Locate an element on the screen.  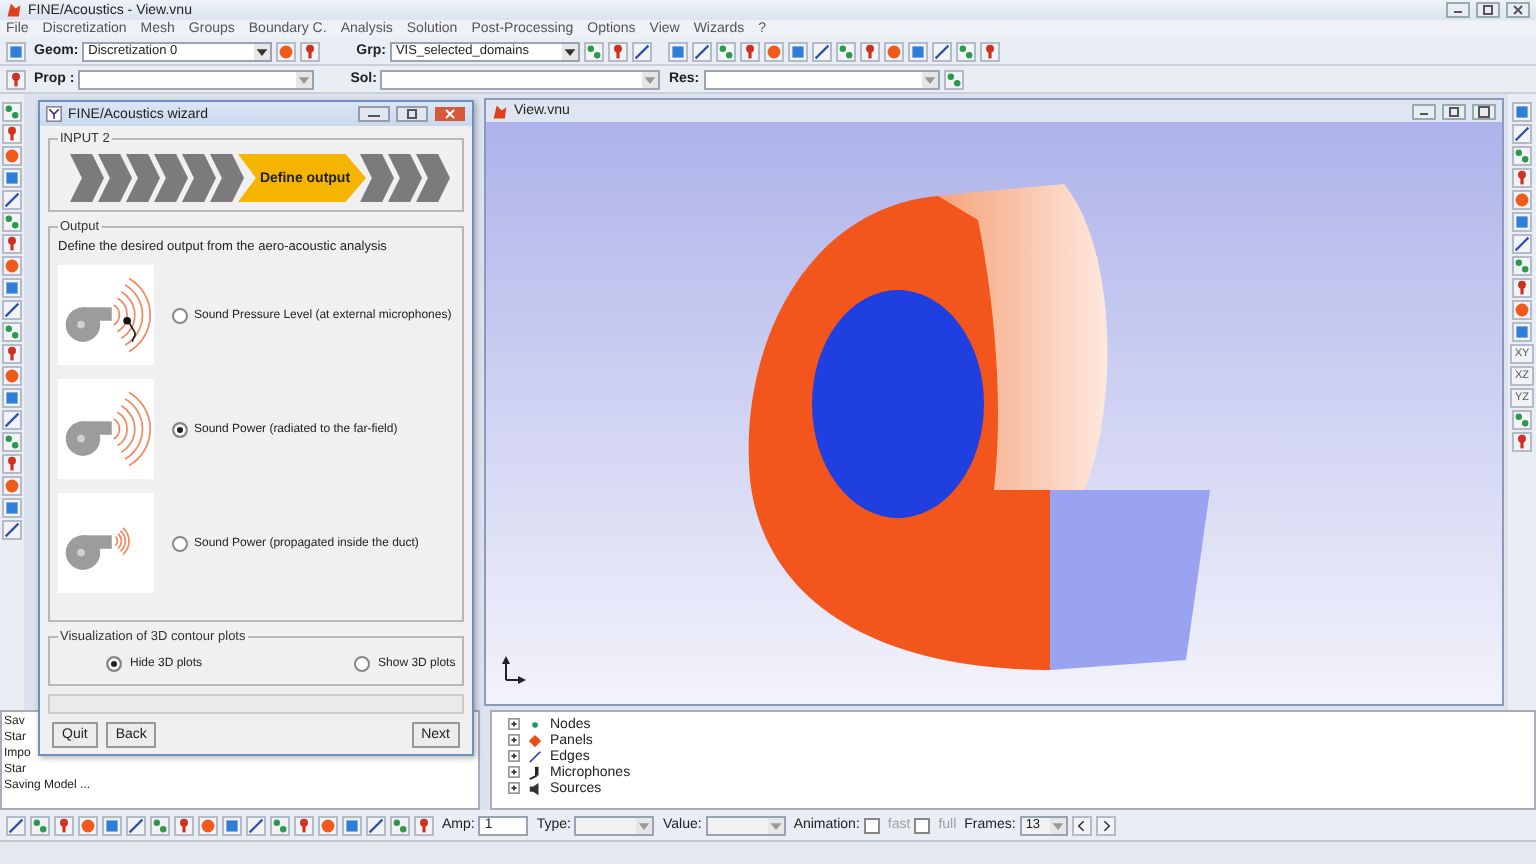
fan-sound-drawing is located at coordinates (106, 429).